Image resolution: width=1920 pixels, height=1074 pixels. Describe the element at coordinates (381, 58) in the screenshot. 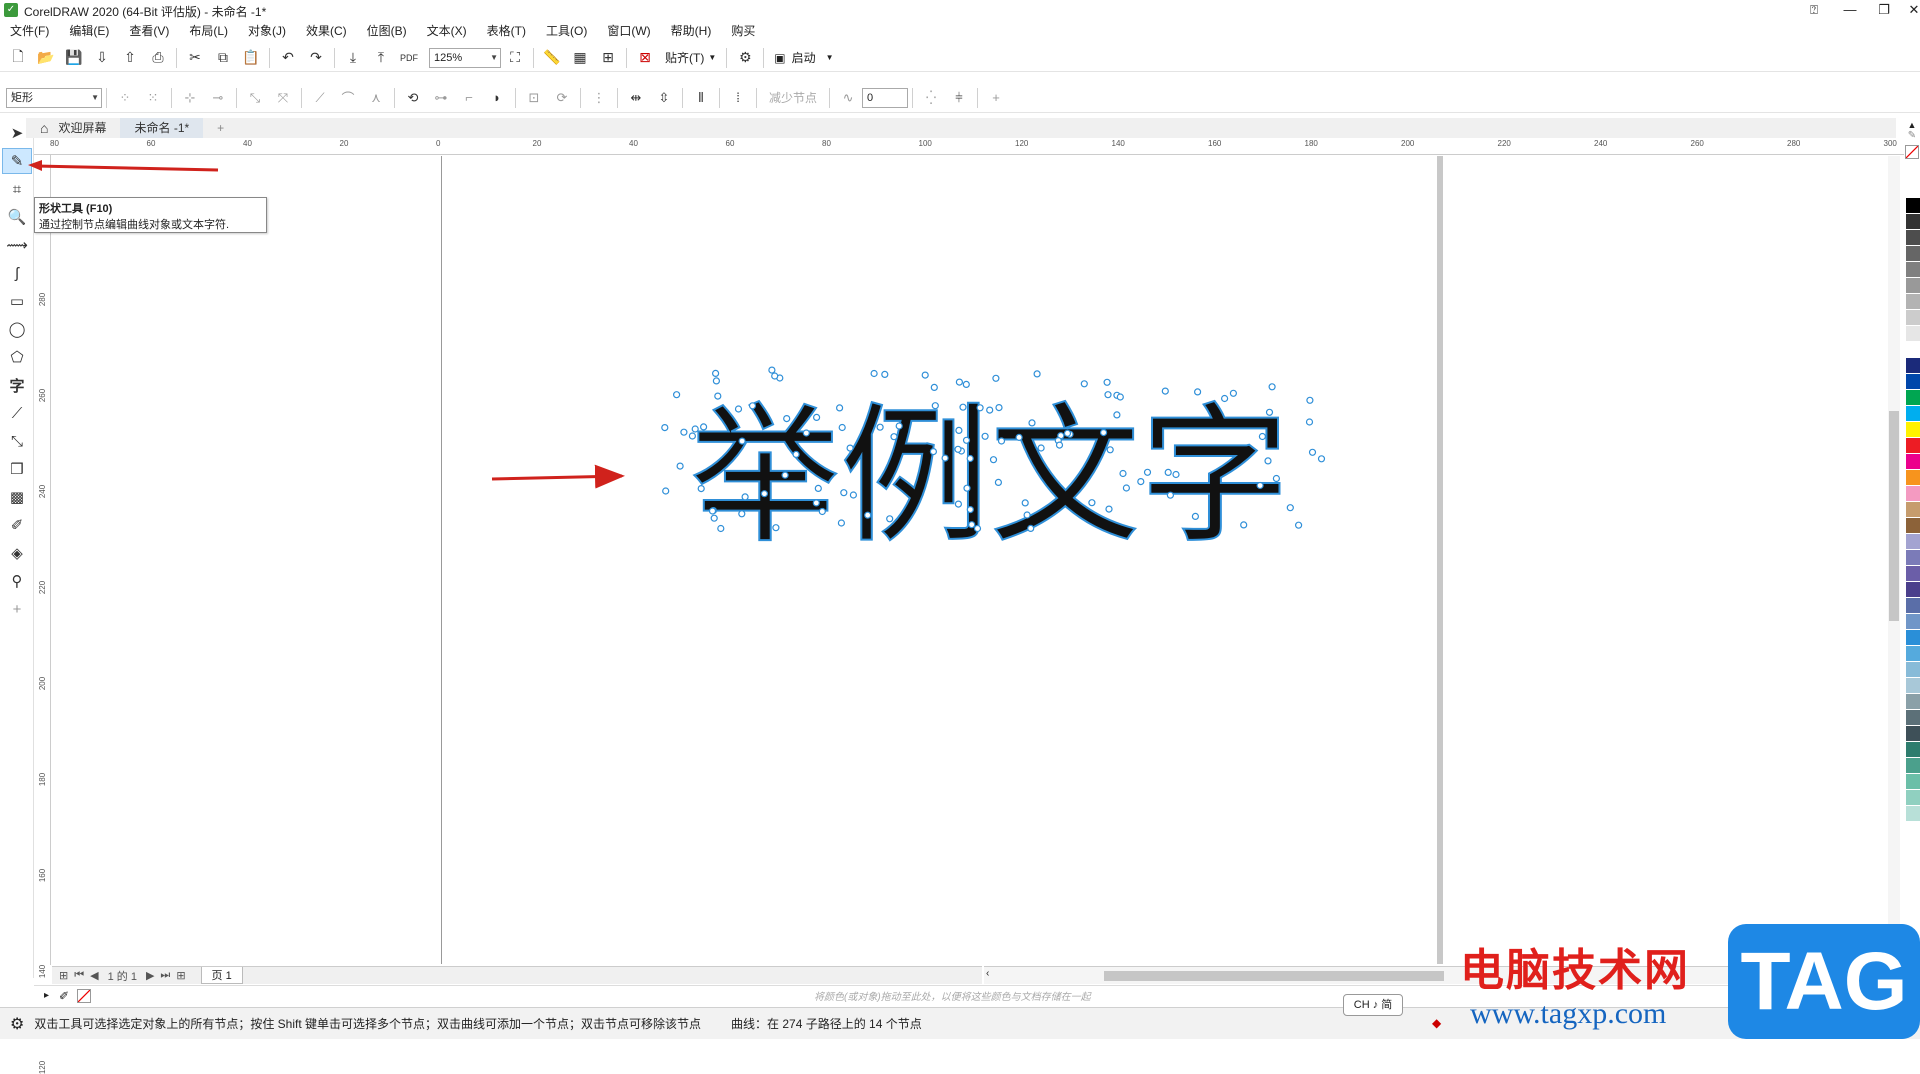

I see `export-icon: ⤒` at that location.